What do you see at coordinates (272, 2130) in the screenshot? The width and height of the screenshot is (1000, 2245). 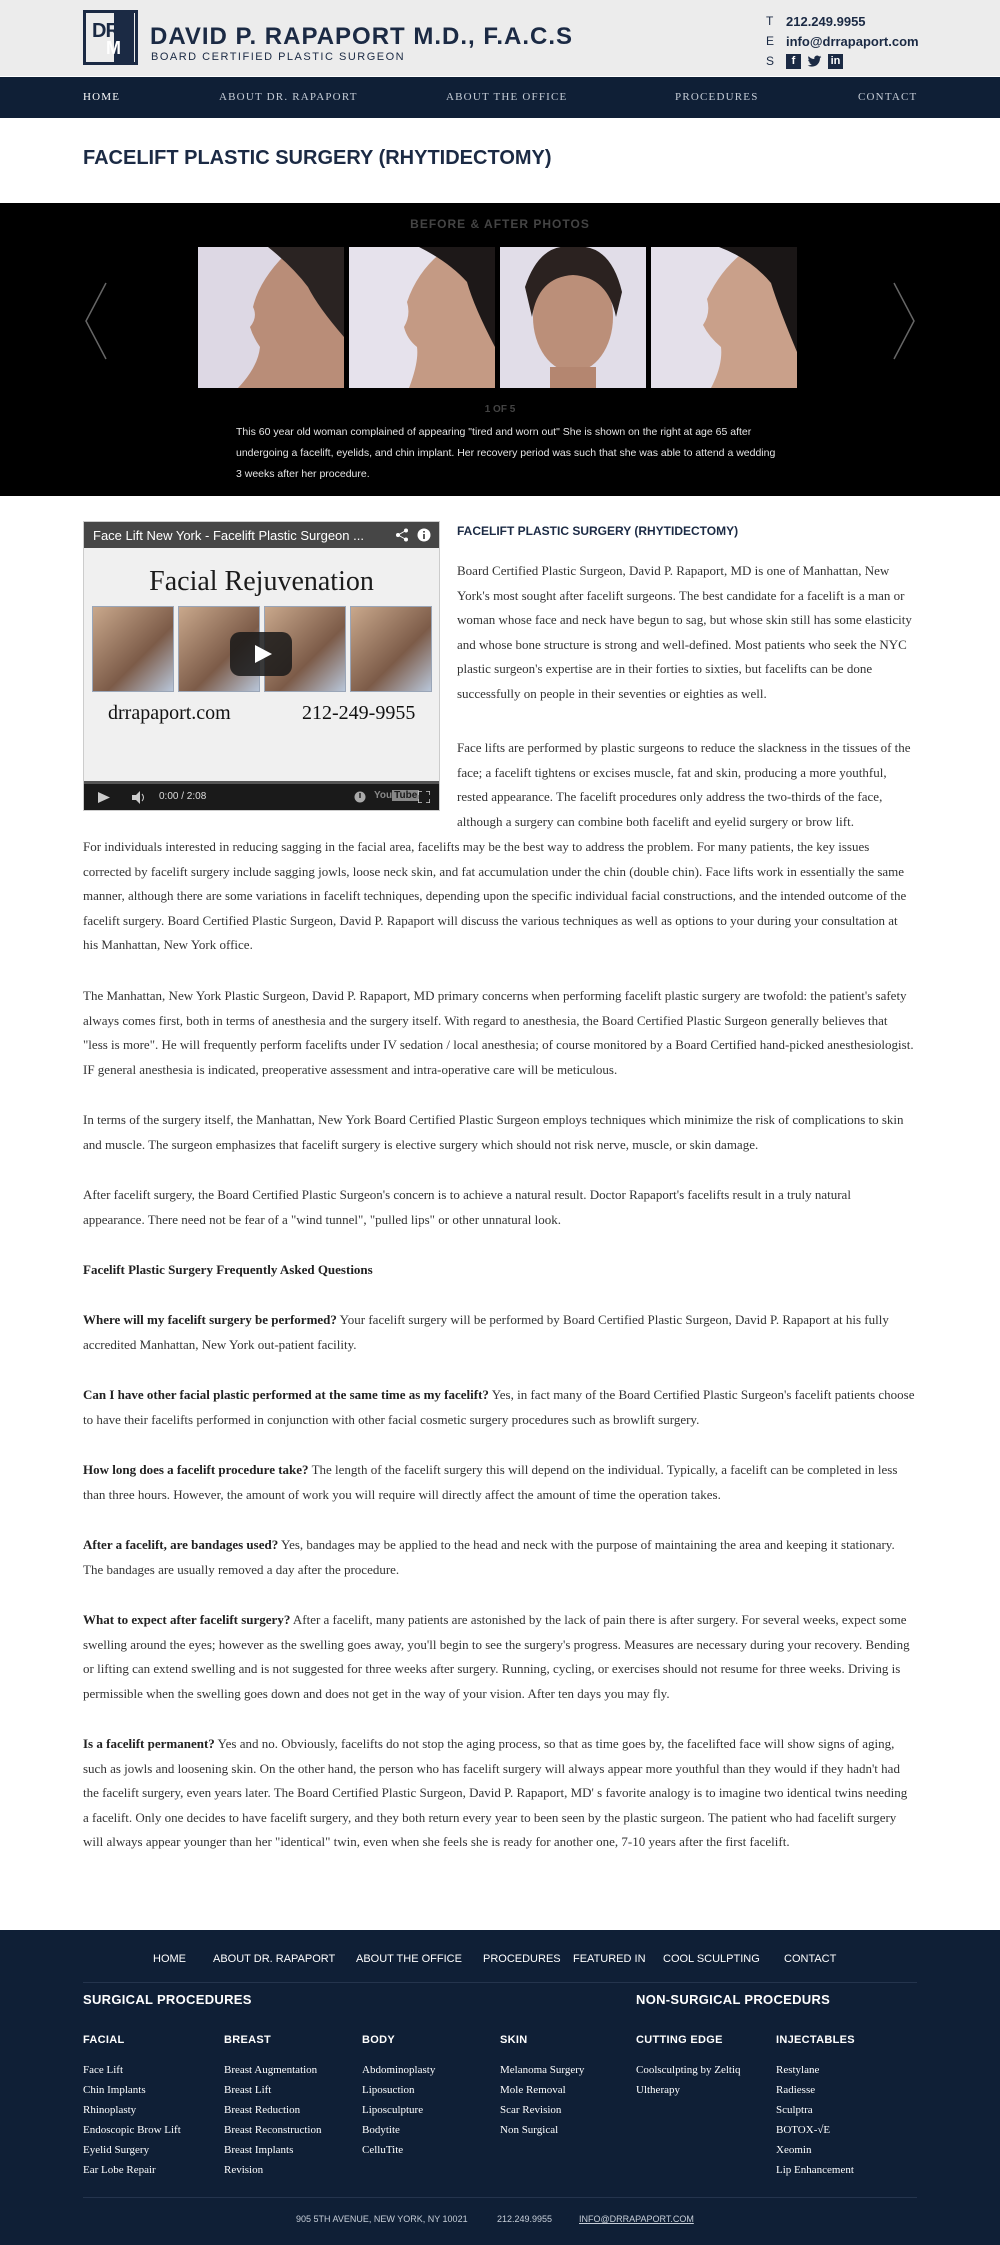 I see `footer-link: Breast Reconstruction` at bounding box center [272, 2130].